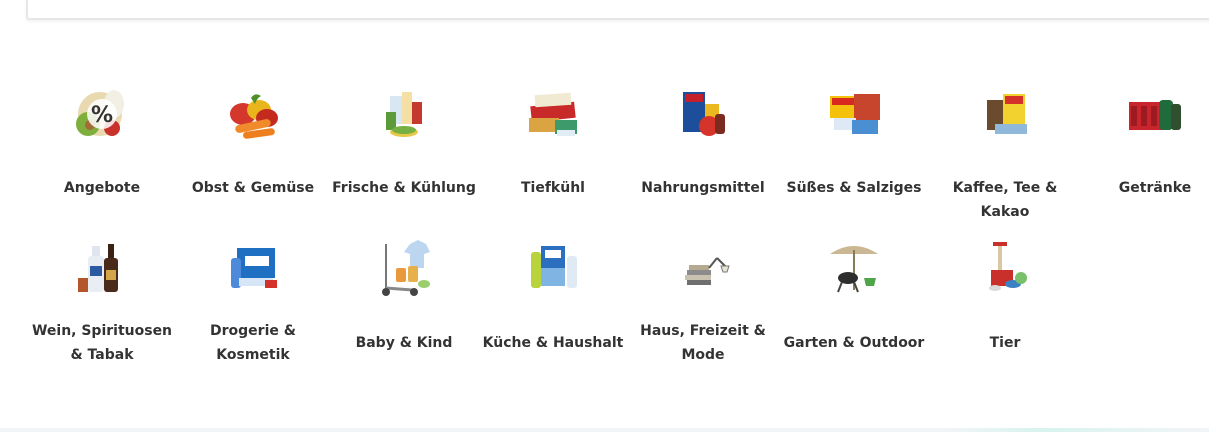 The height and width of the screenshot is (432, 1209). I want to click on percent-icon: %, so click(102, 116).